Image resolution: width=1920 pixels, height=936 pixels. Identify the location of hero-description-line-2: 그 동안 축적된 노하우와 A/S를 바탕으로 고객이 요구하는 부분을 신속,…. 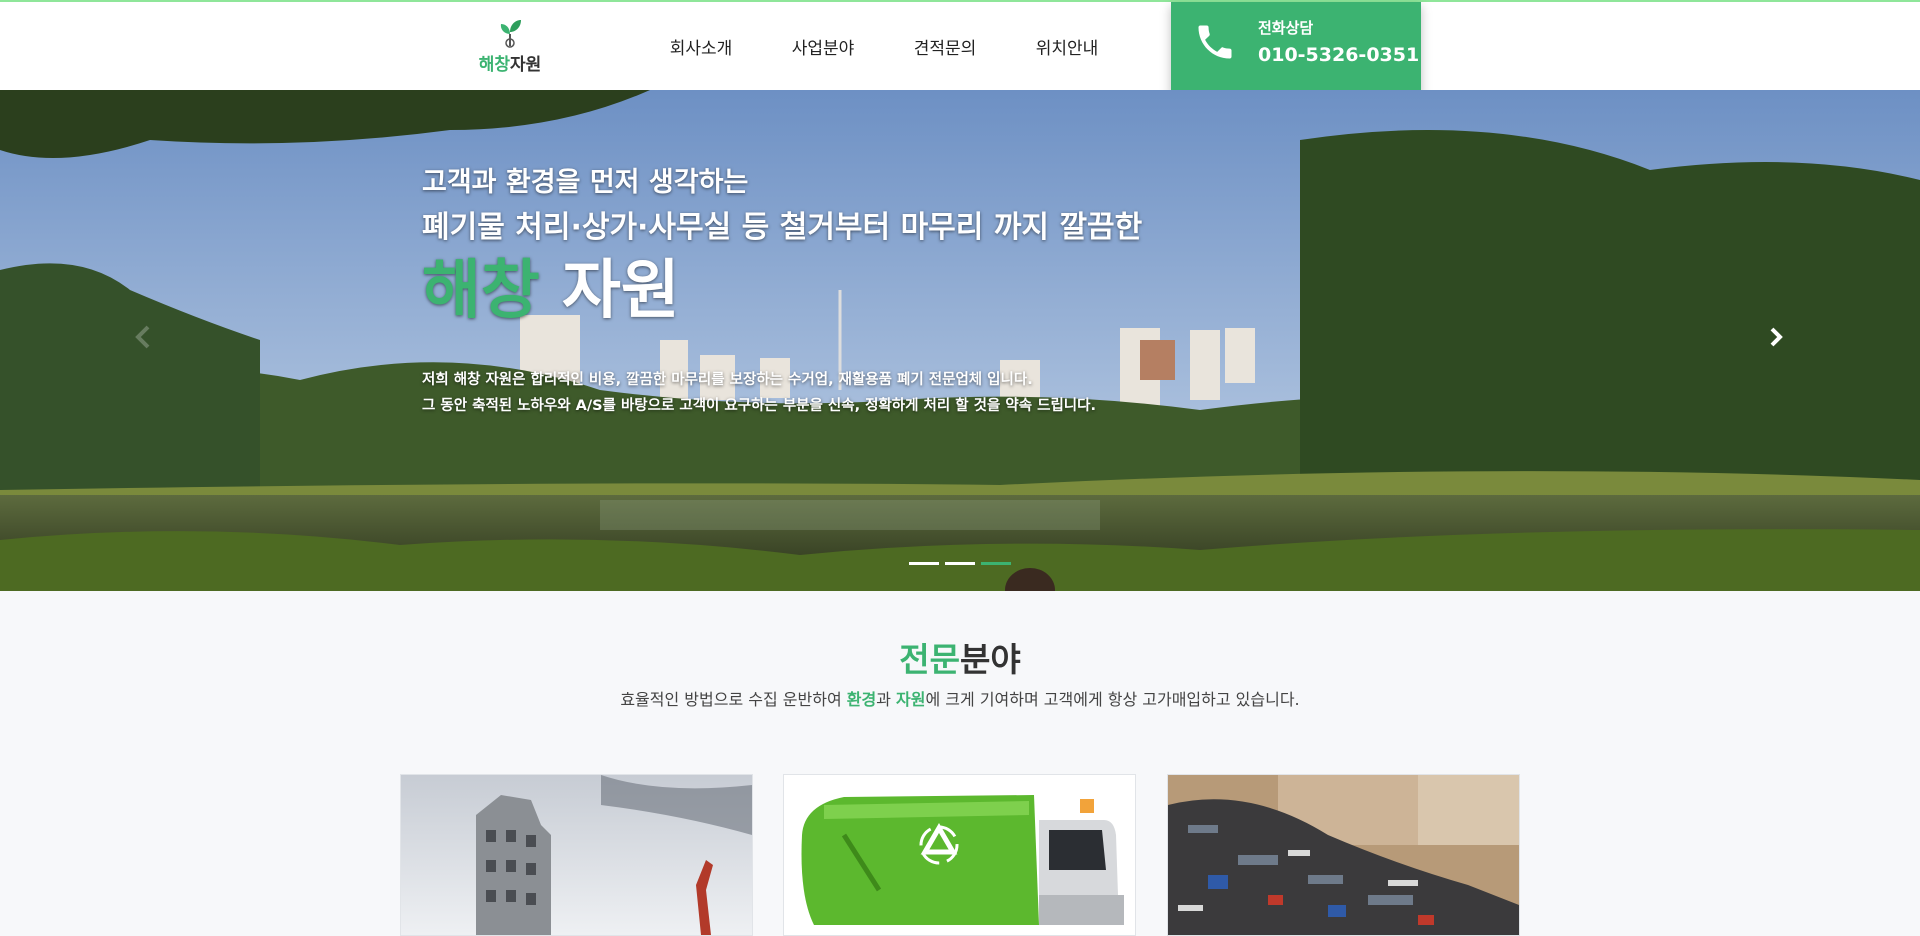
(759, 406).